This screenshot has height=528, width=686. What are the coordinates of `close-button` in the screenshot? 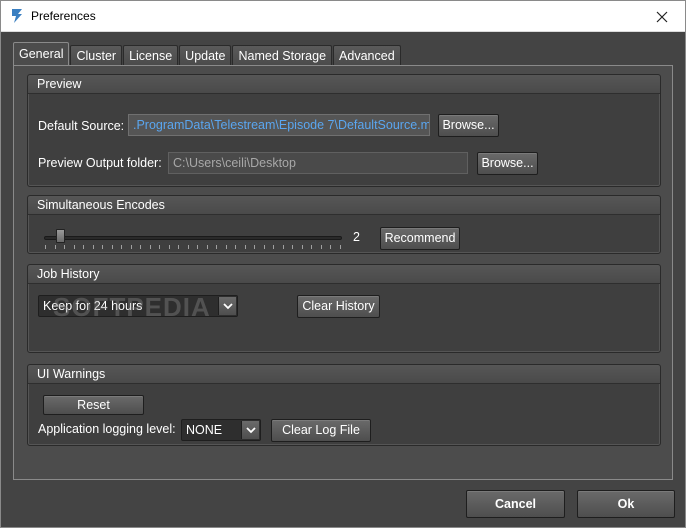 It's located at (662, 16).